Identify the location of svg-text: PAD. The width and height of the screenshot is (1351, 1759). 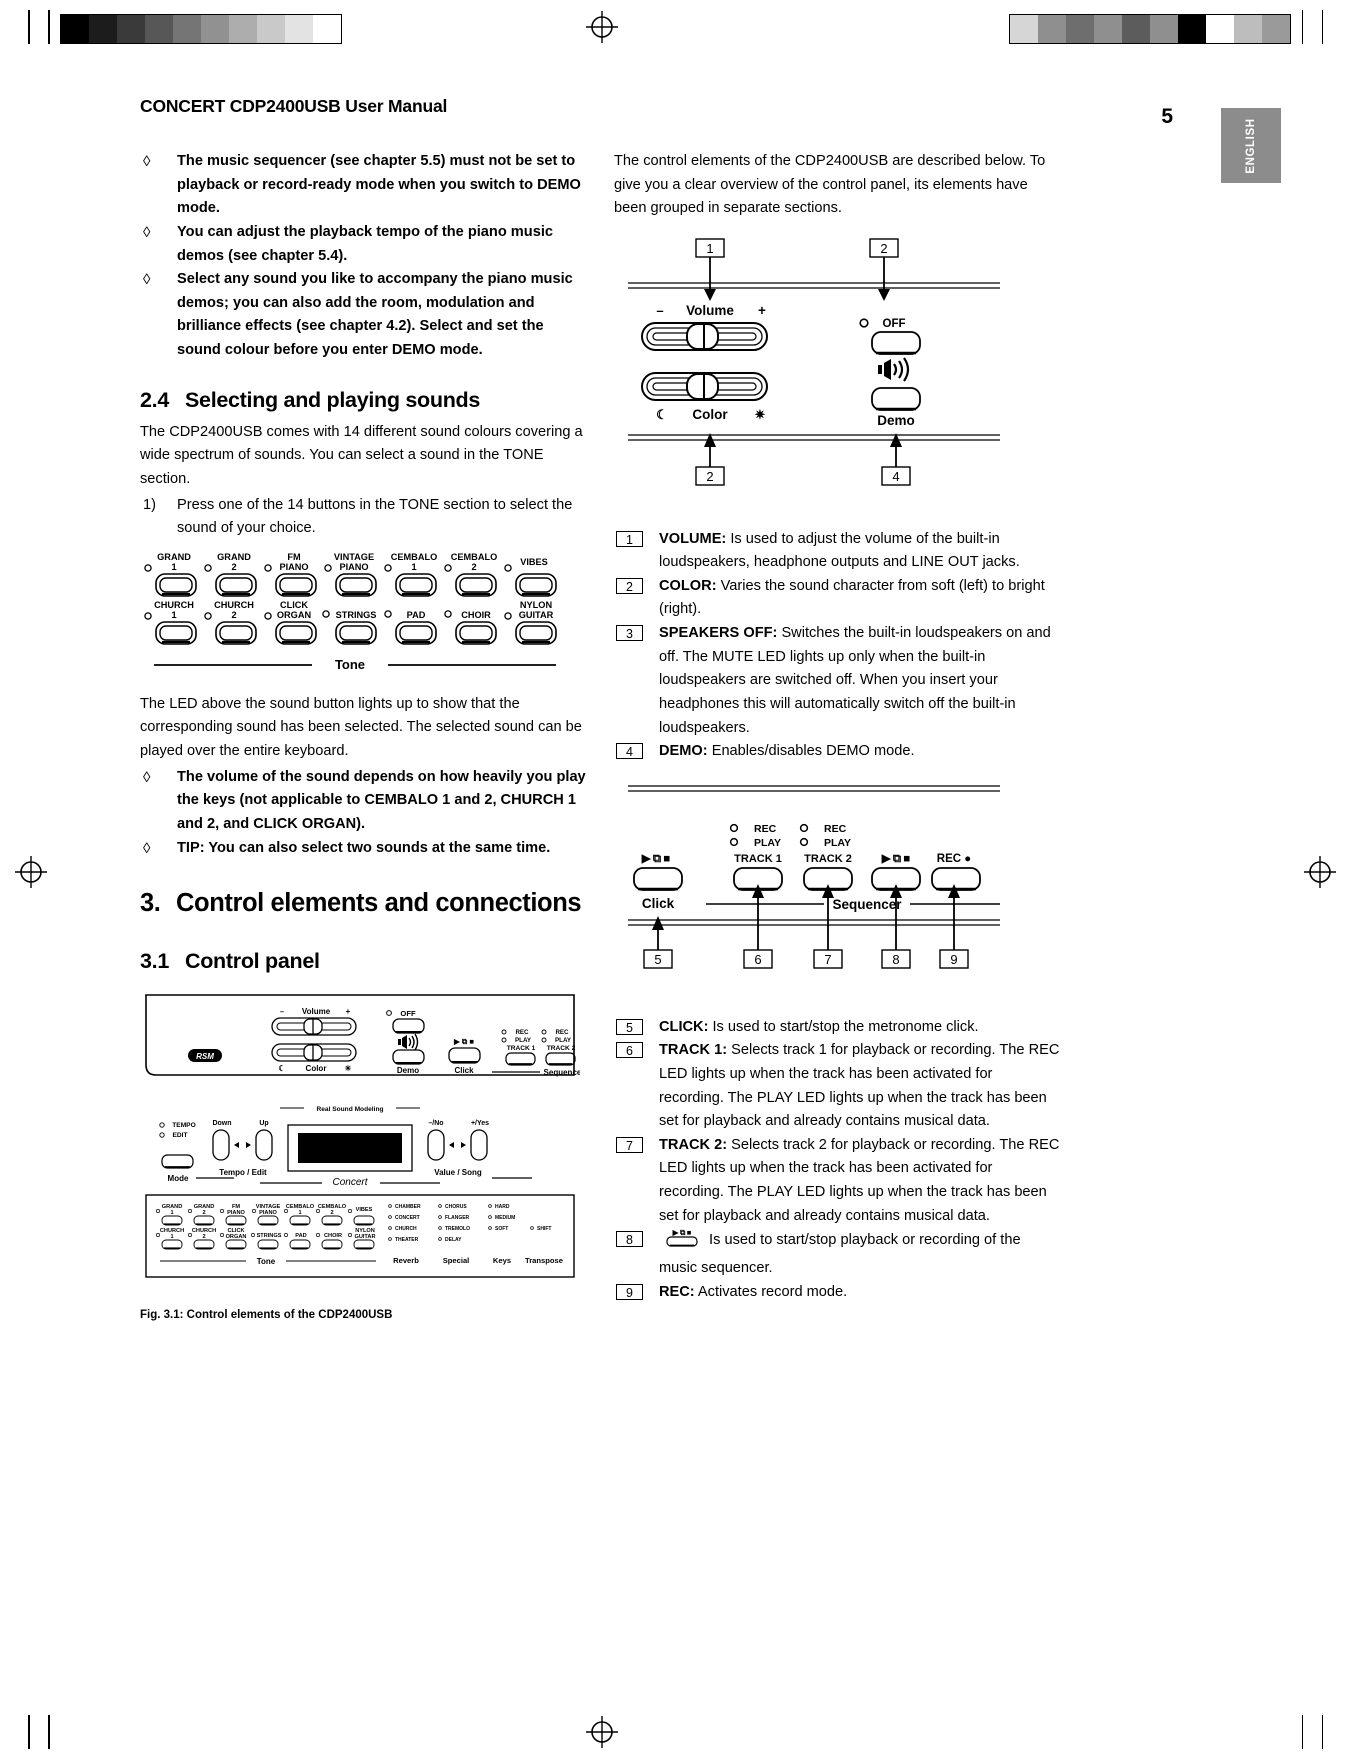
(300, 1236).